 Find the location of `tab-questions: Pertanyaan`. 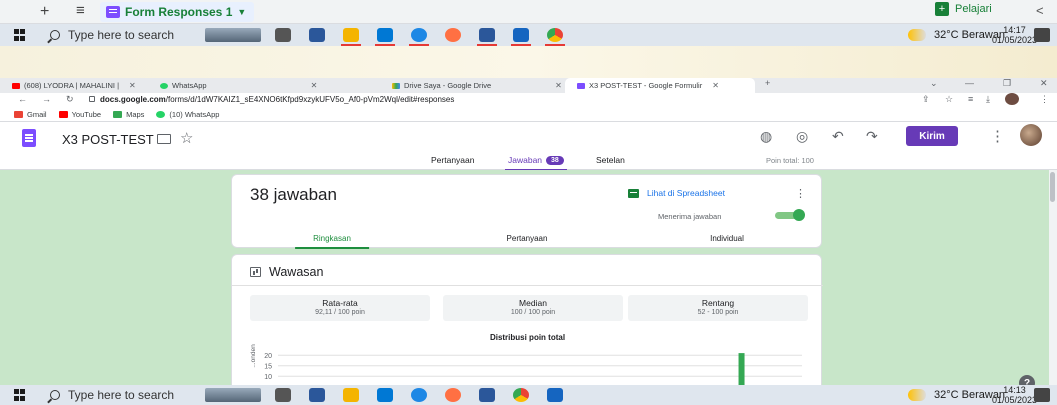

tab-questions: Pertanyaan is located at coordinates (452, 160).